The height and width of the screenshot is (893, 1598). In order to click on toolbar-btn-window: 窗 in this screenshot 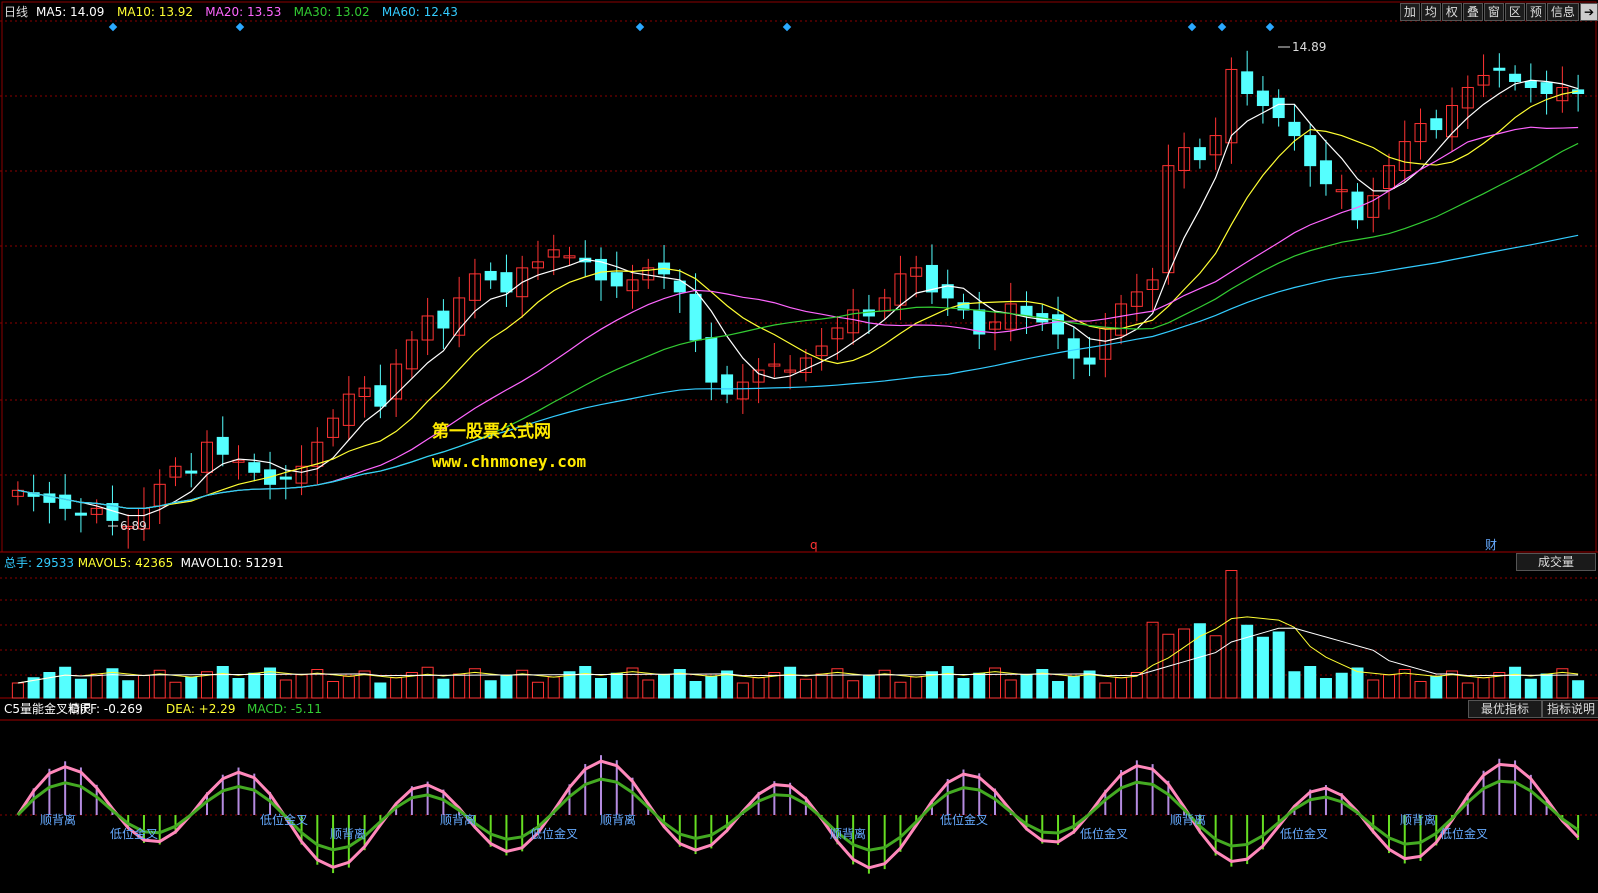, I will do `click(1493, 12)`.